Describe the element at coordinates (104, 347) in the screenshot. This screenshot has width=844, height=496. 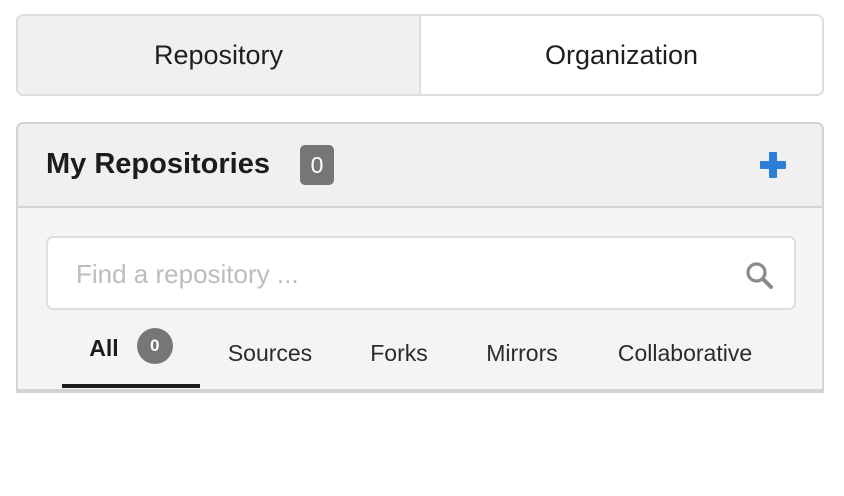
I see `filter-tab-all-label: All` at that location.